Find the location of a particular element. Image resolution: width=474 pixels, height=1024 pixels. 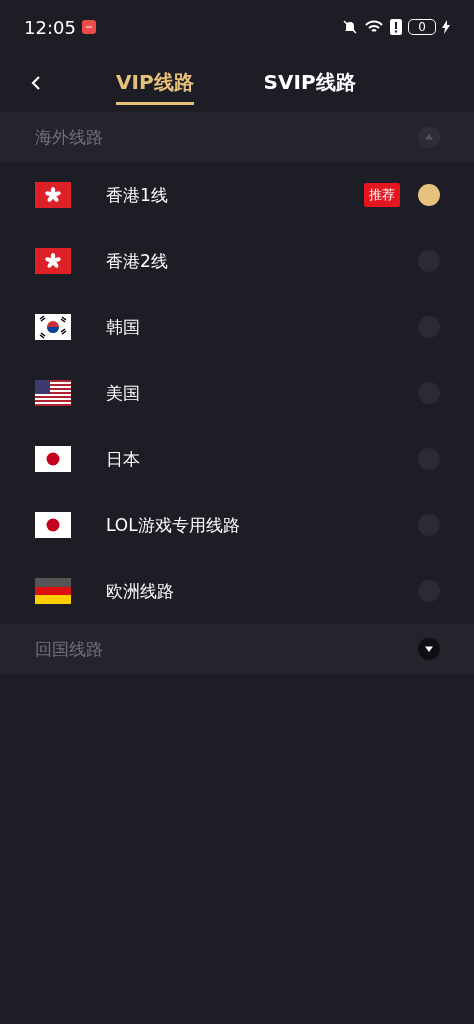

line-option: 日本 is located at coordinates (237, 459).